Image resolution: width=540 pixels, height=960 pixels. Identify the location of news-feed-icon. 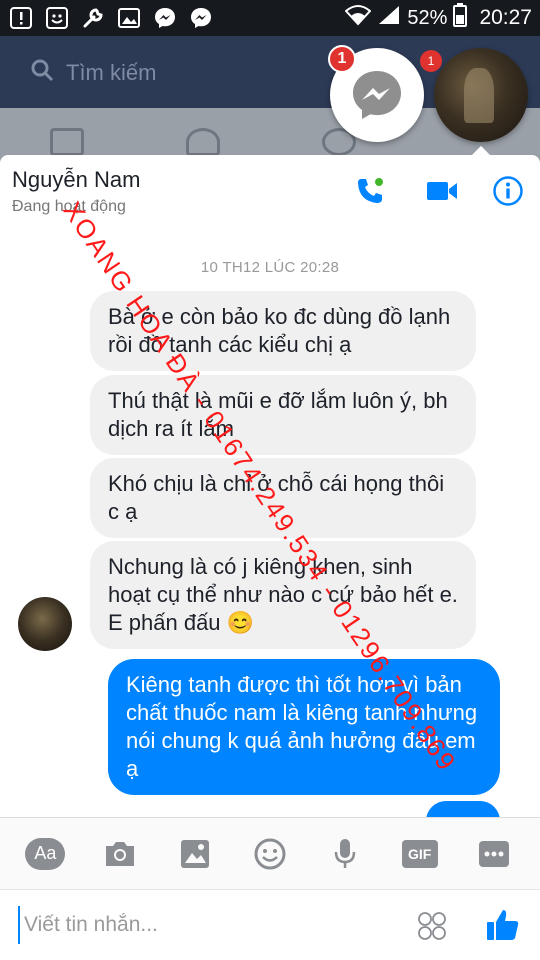
(67, 142).